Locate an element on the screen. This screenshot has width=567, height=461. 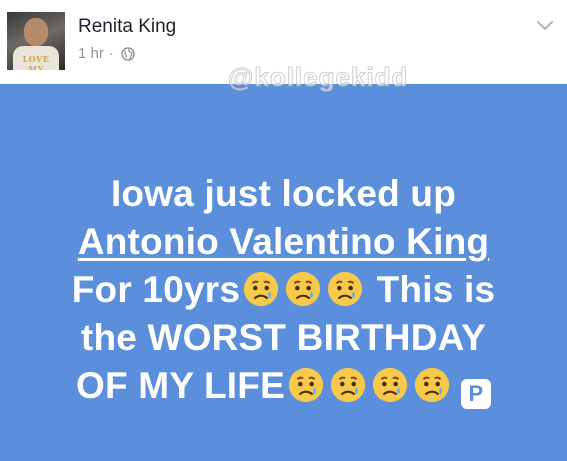
parking-icon: P is located at coordinates (475, 394).